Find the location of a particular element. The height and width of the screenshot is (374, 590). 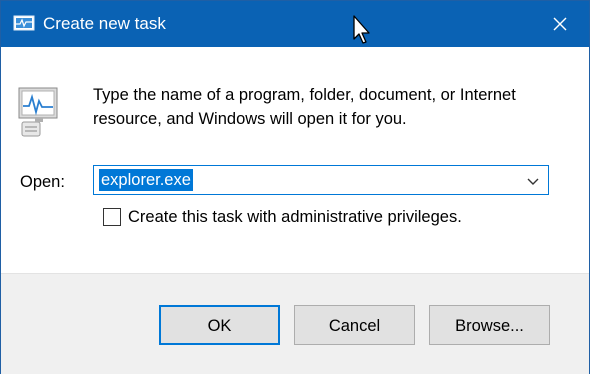

admin-privileges-checkbox is located at coordinates (112, 217).